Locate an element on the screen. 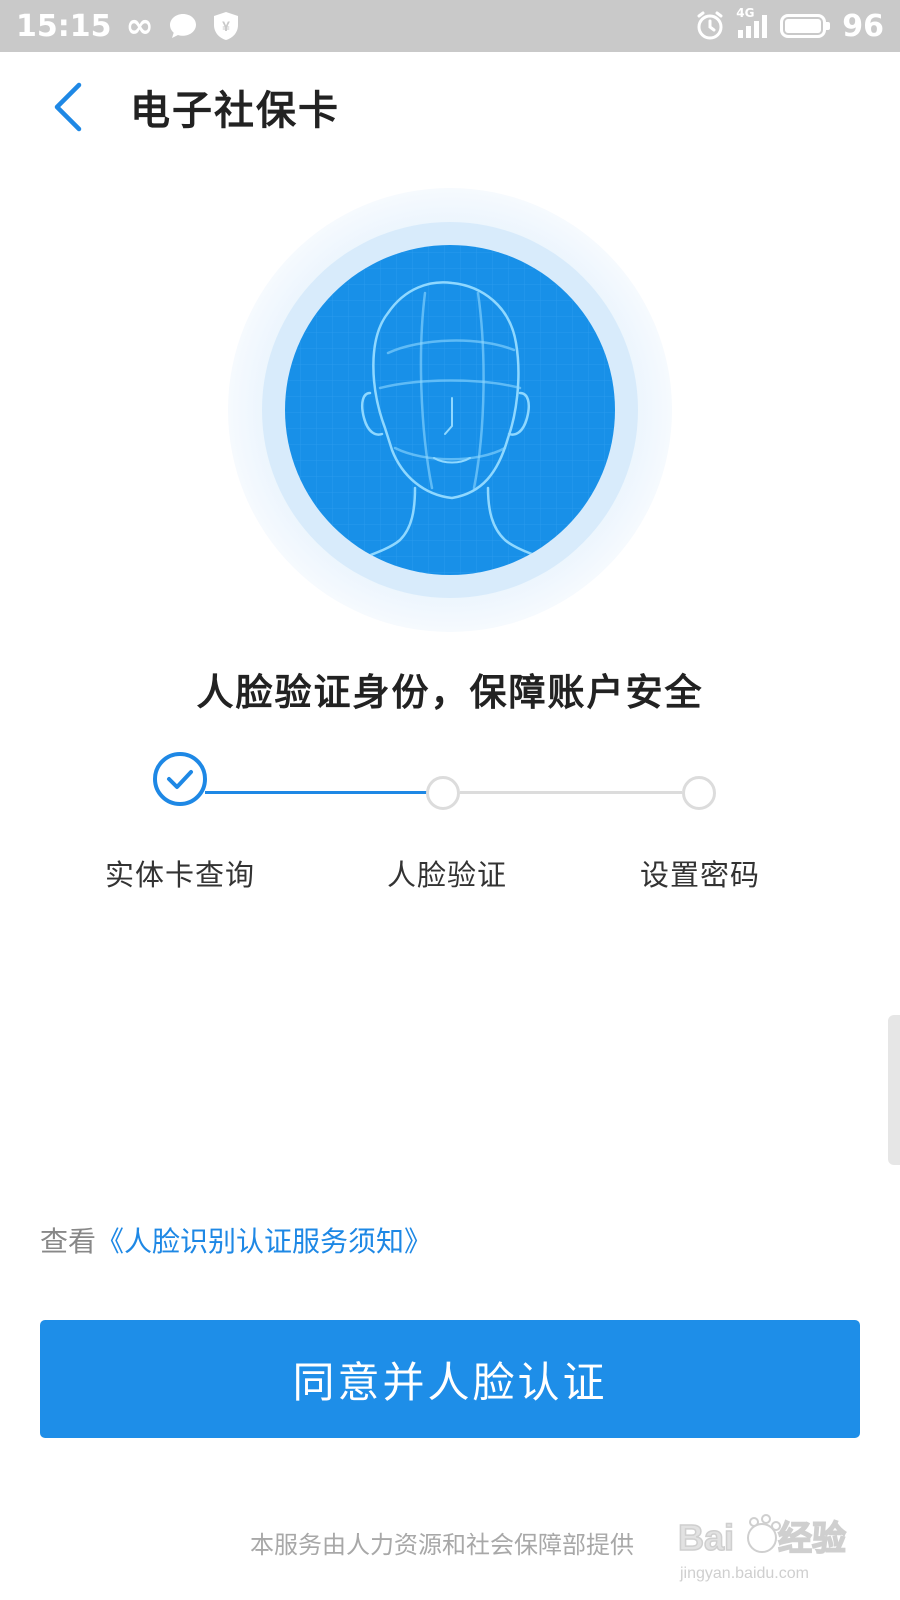  step-3-pending-icon is located at coordinates (699, 793).